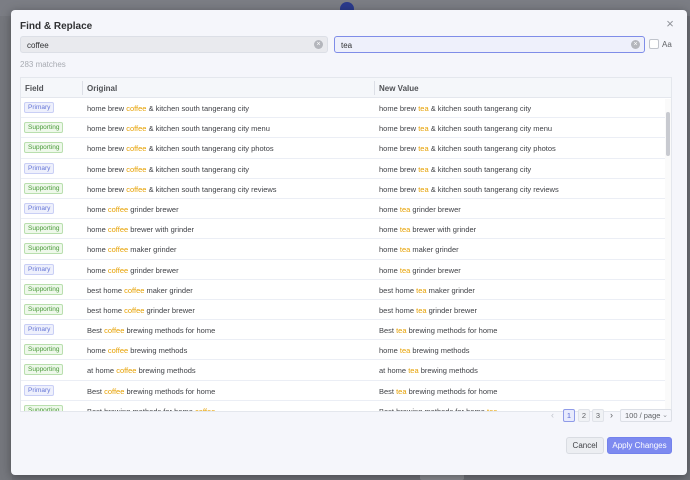 This screenshot has height=480, width=690. I want to click on find-field: ×, so click(174, 44).